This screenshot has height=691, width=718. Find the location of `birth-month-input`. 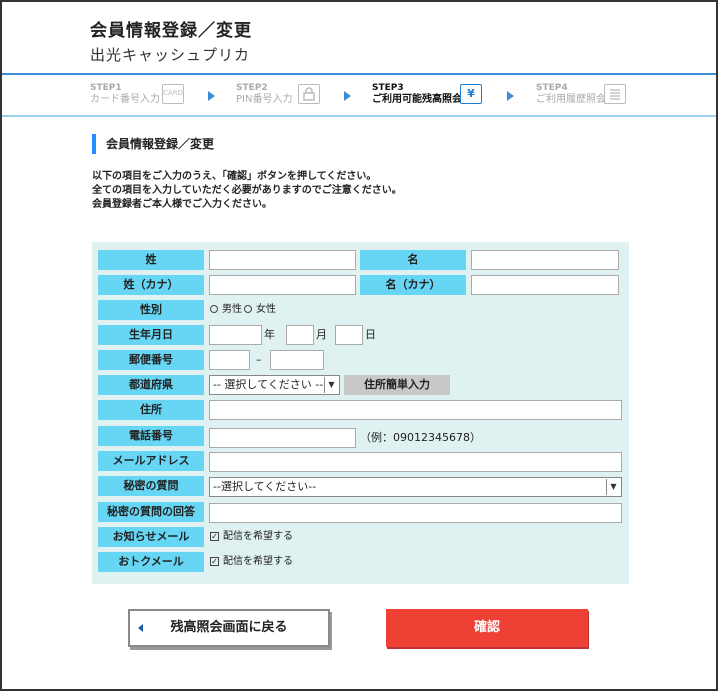

birth-month-input is located at coordinates (300, 335).